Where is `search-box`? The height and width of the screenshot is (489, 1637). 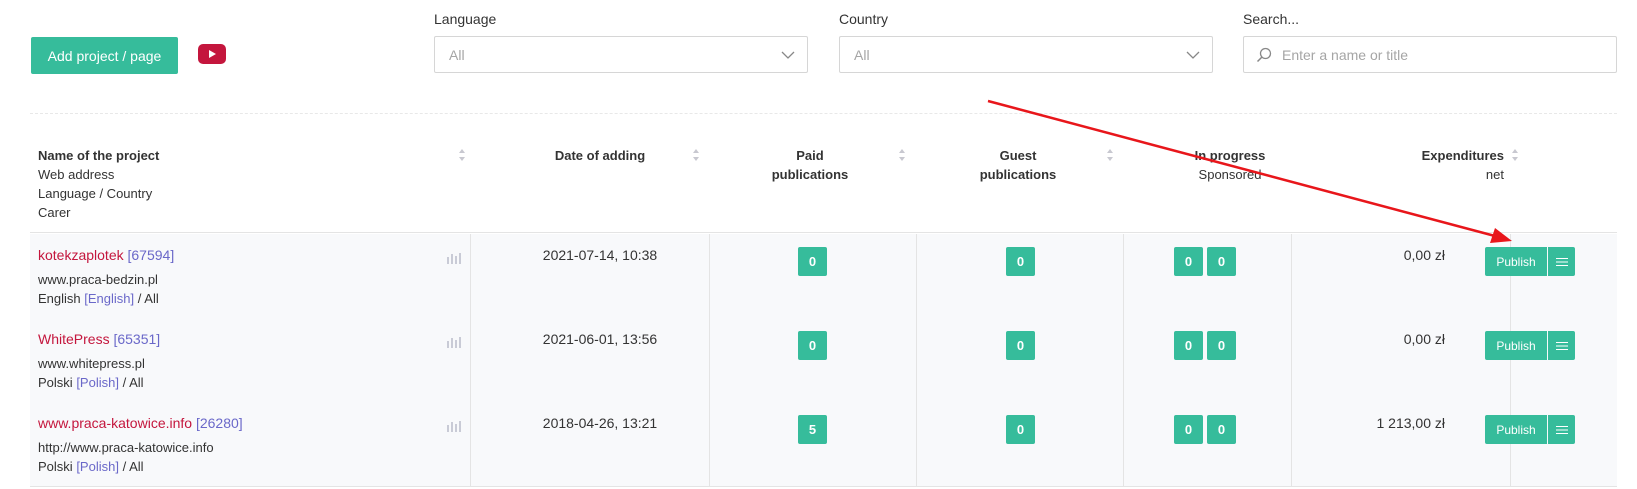
search-box is located at coordinates (1430, 54).